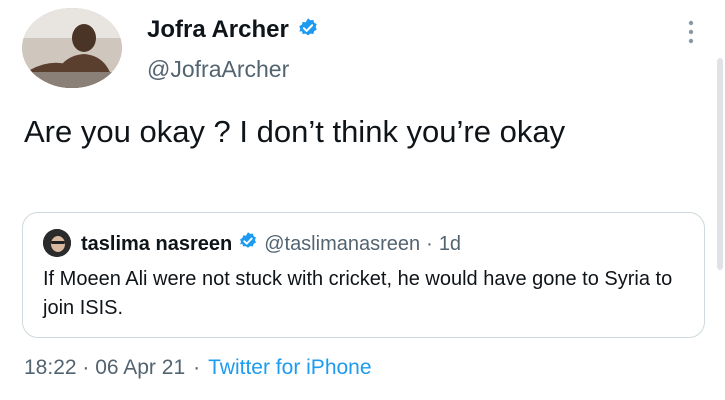 This screenshot has height=400, width=725. I want to click on scrollbar, so click(720, 164).